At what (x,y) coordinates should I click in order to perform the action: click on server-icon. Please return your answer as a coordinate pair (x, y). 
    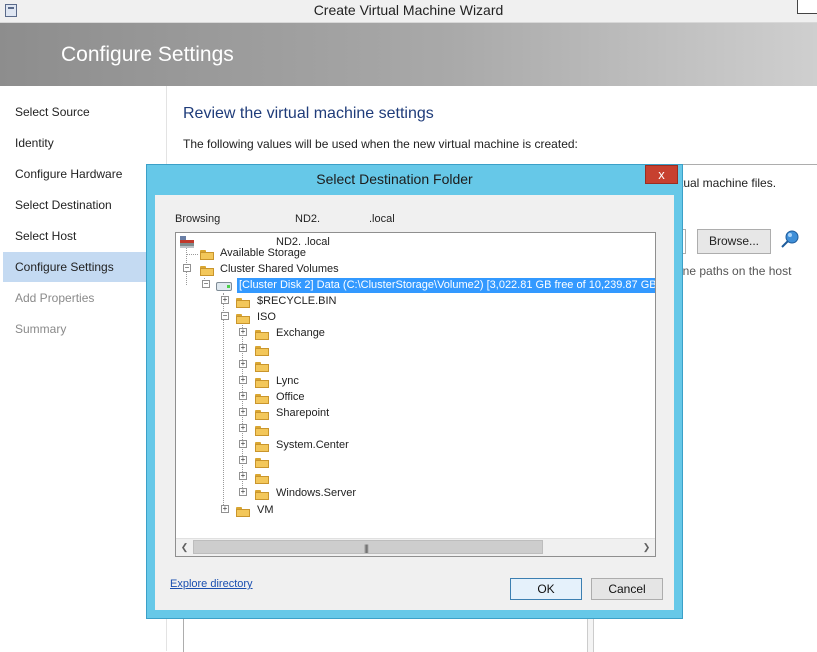
    Looking at the image, I should click on (187, 242).